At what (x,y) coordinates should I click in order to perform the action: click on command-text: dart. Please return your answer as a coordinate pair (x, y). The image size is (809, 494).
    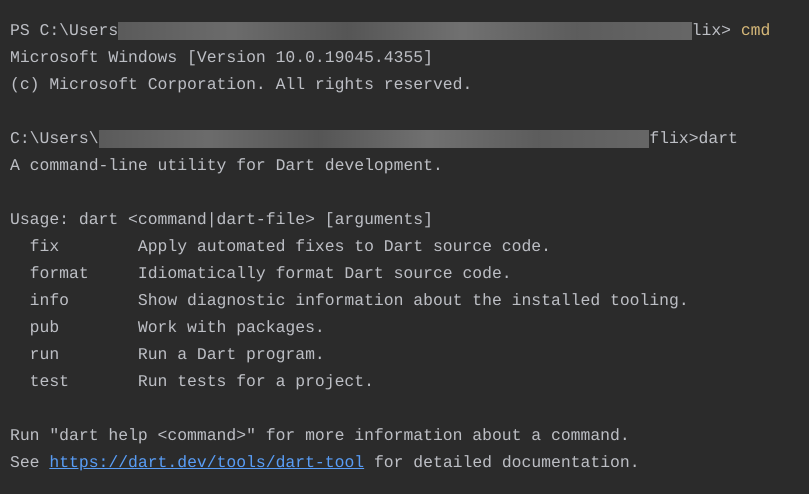
    Looking at the image, I should click on (718, 139).